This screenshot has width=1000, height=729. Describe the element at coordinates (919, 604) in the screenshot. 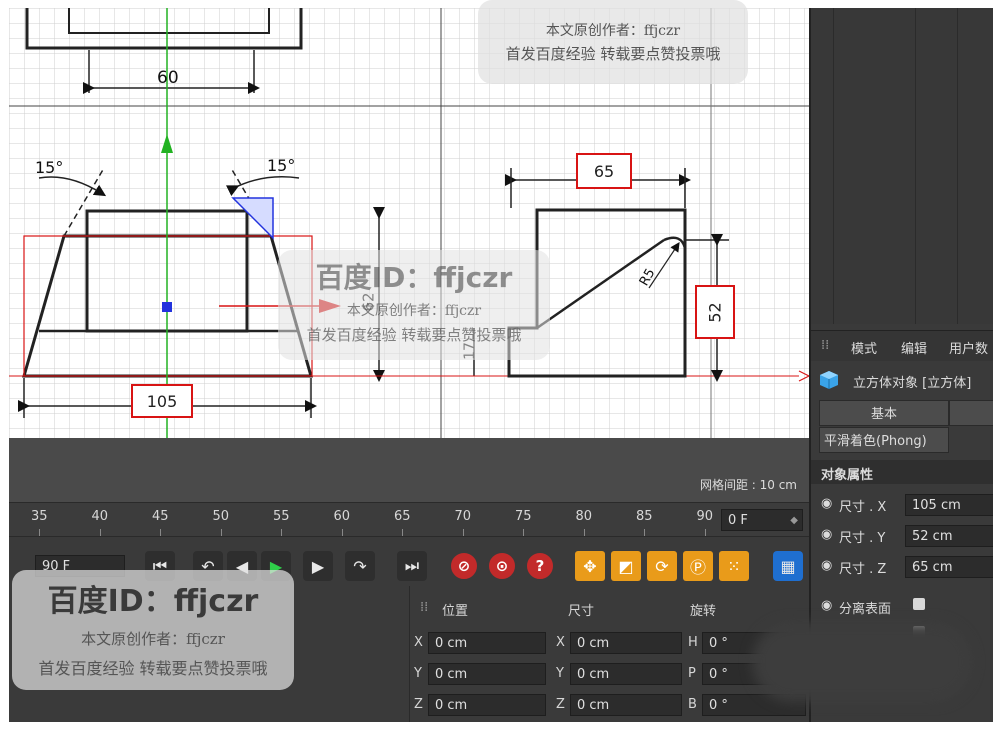

I see `separate-surfaces-checkbox` at that location.